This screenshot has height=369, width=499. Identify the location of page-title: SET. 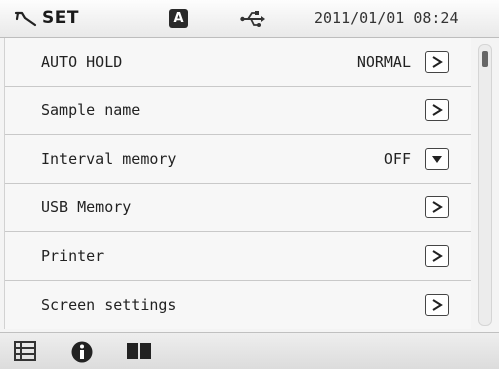
(60, 18).